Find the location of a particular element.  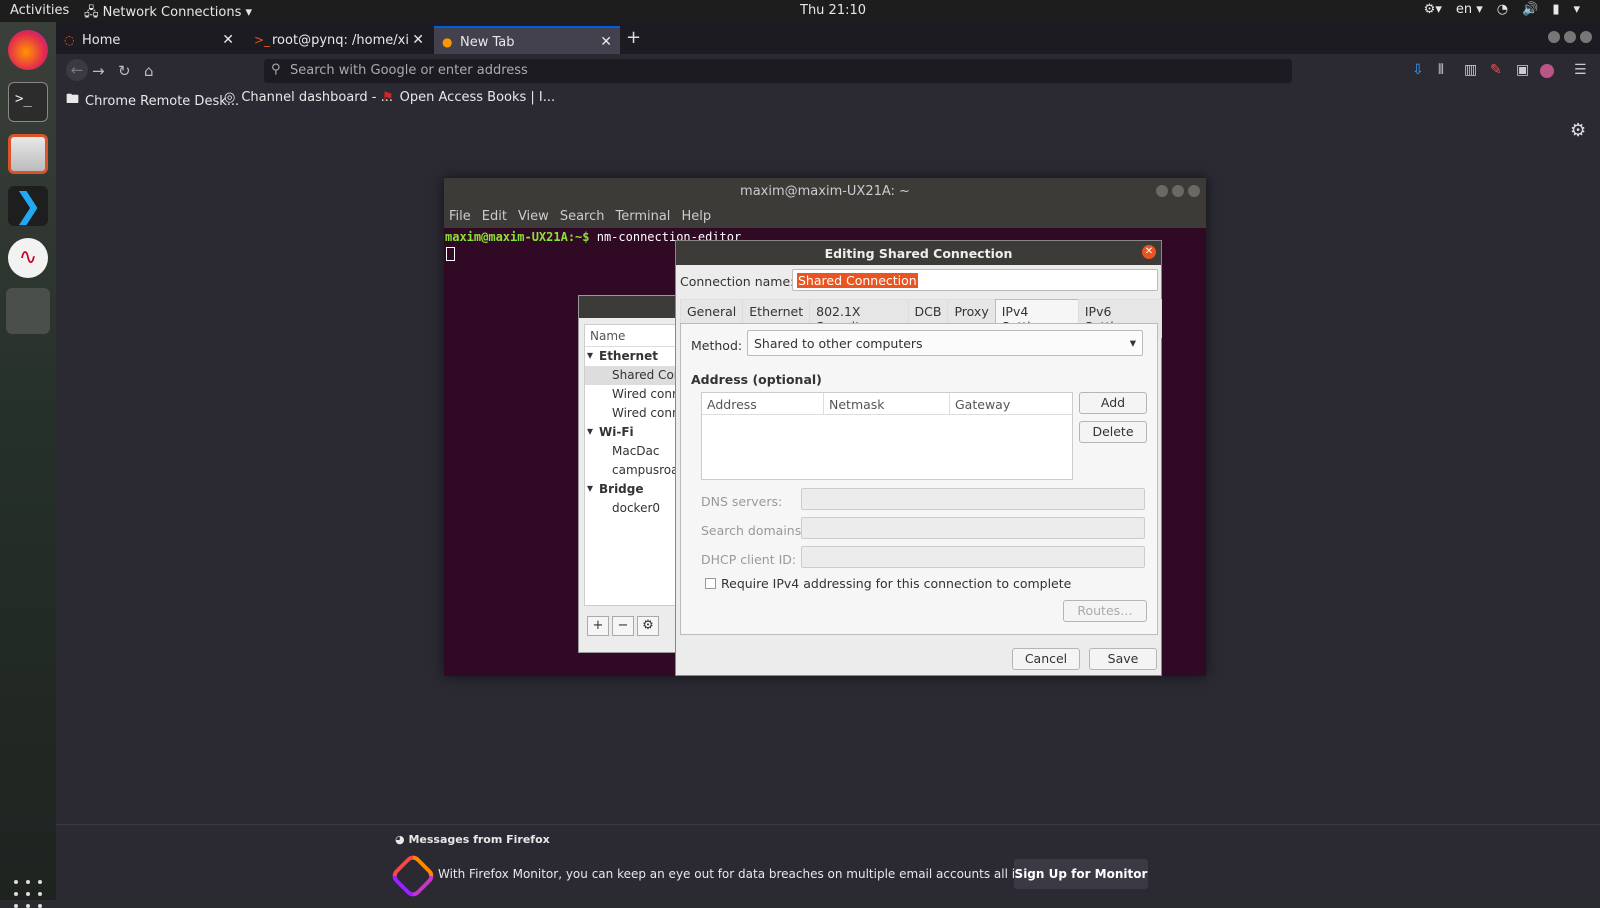

forward-arrow-icon: → is located at coordinates (98, 71).